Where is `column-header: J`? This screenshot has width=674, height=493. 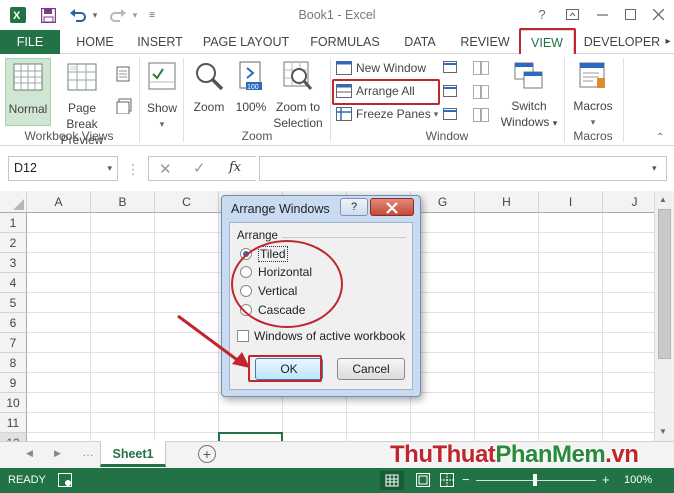 column-header: J is located at coordinates (628, 202).